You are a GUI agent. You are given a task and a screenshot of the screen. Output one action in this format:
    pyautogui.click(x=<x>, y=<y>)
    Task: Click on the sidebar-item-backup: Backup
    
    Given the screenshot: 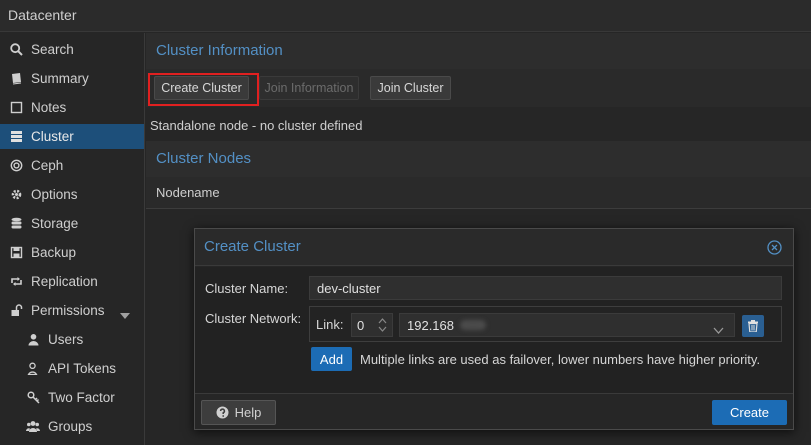 What is the action you would take?
    pyautogui.click(x=72, y=252)
    